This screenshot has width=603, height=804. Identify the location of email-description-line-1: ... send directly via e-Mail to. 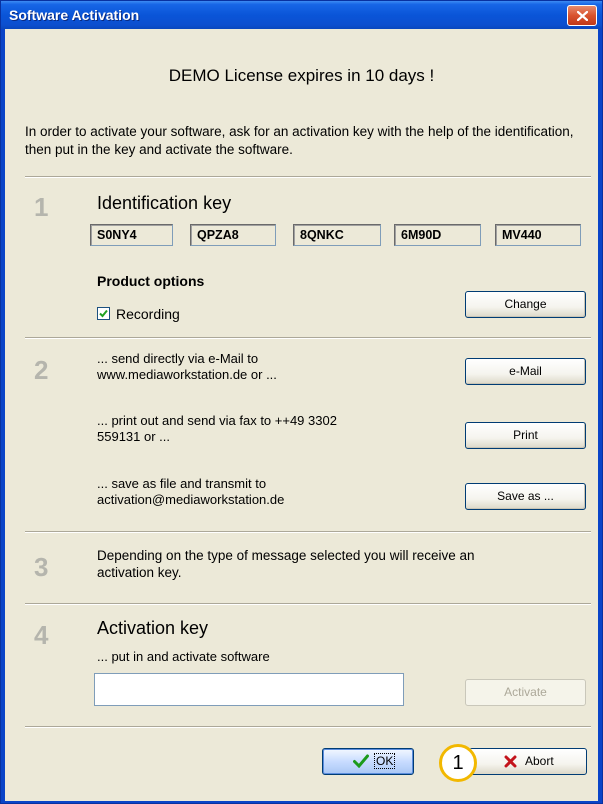
(178, 358).